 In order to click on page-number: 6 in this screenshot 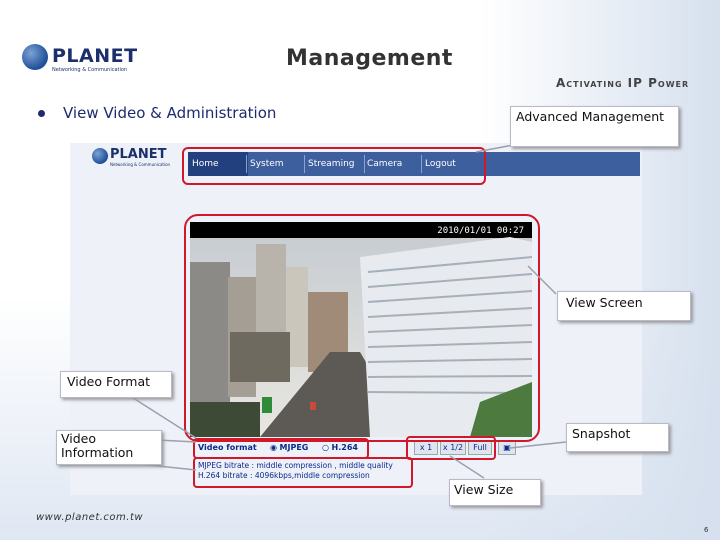, I will do `click(706, 530)`.